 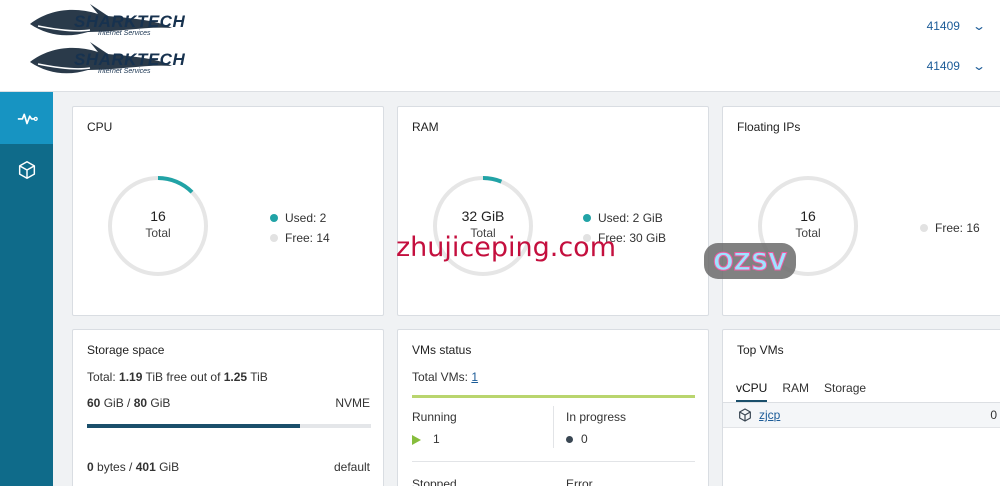 What do you see at coordinates (183, 377) in the screenshot?
I see `storage-total-mid: TiB free out of` at bounding box center [183, 377].